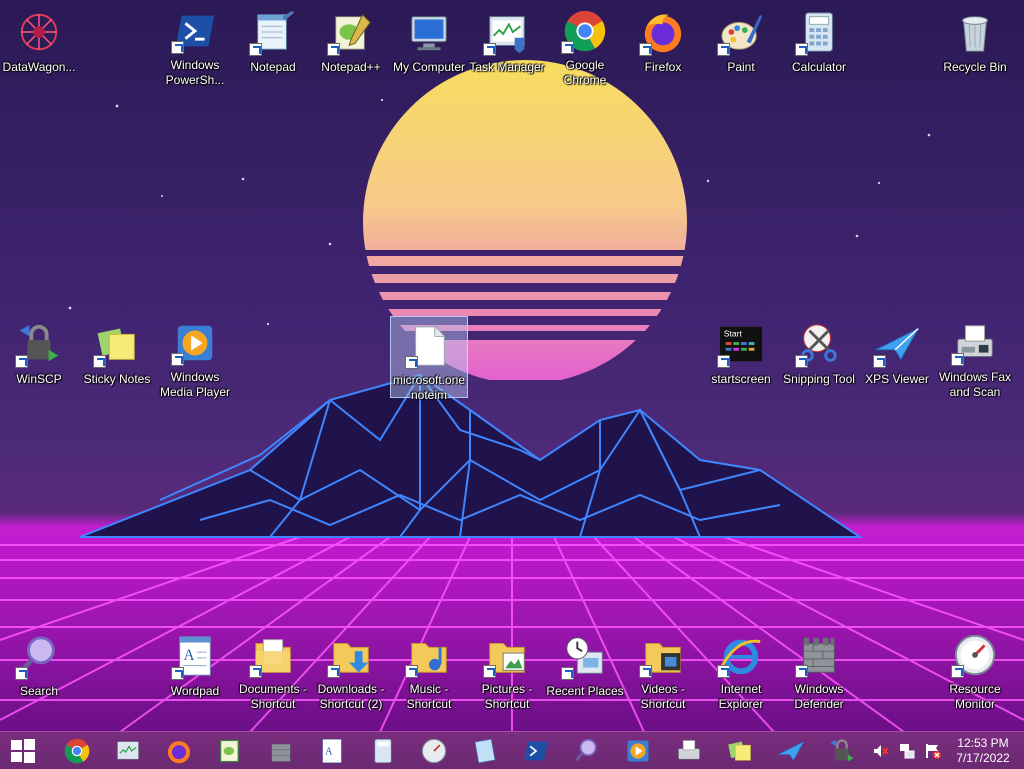  What do you see at coordinates (741, 32) in the screenshot?
I see `paint-icon` at bounding box center [741, 32].